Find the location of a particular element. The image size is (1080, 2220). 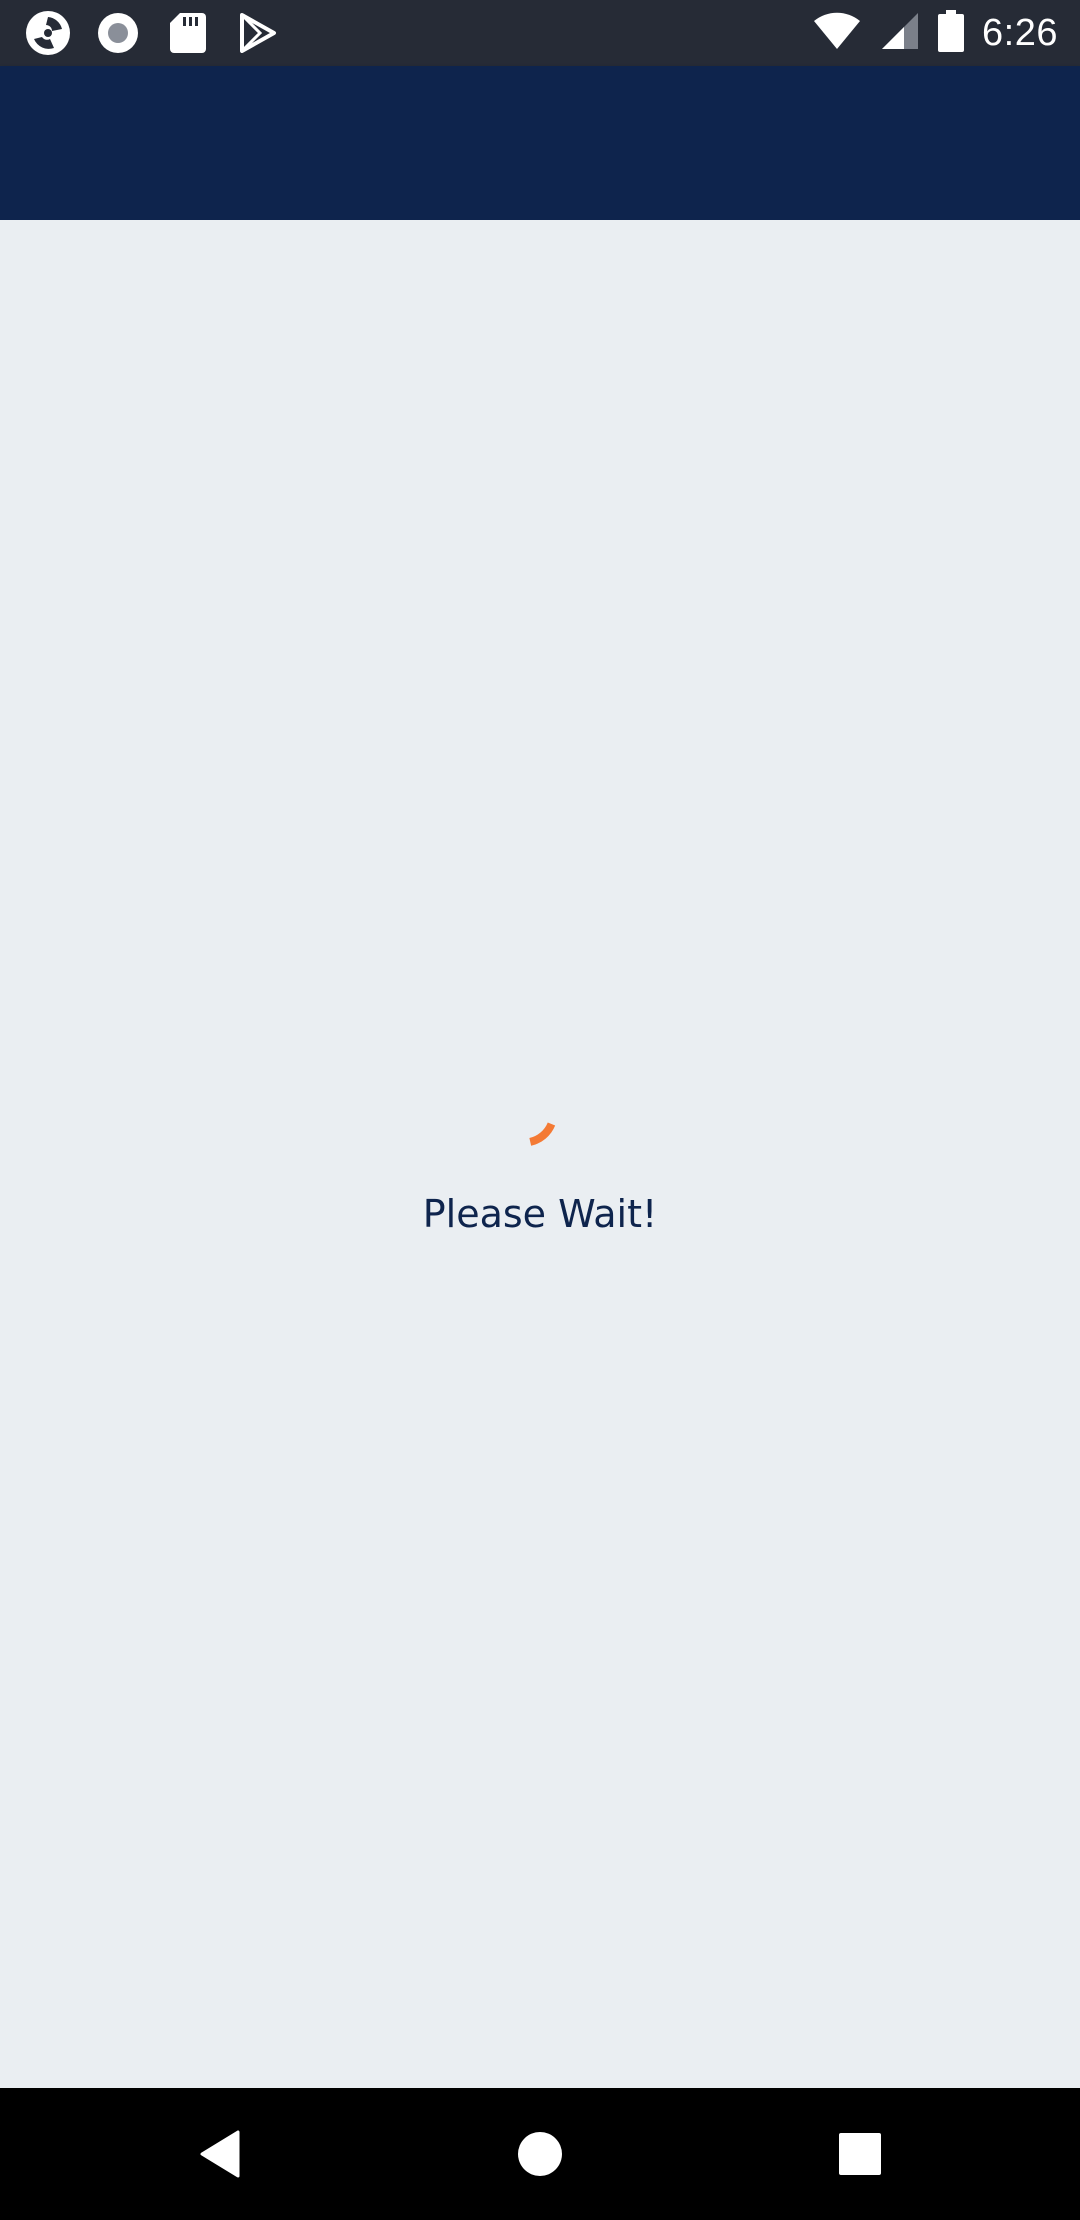

recents-button is located at coordinates (860, 2154).